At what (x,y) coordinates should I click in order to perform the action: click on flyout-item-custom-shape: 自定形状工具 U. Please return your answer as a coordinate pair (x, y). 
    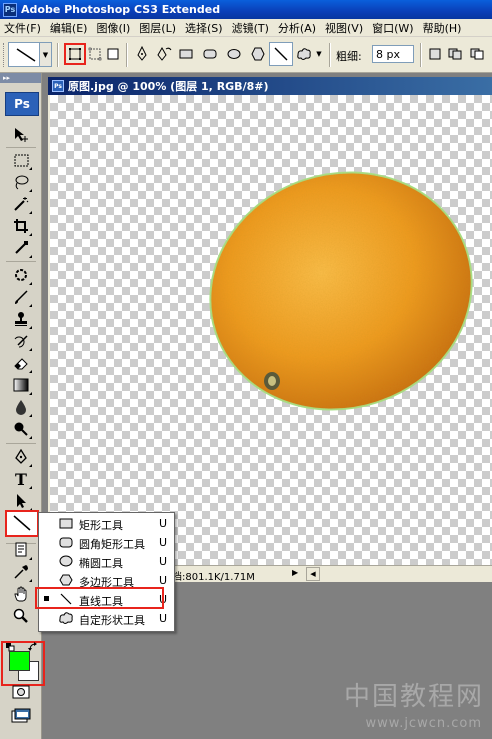
    Looking at the image, I should click on (106, 618).